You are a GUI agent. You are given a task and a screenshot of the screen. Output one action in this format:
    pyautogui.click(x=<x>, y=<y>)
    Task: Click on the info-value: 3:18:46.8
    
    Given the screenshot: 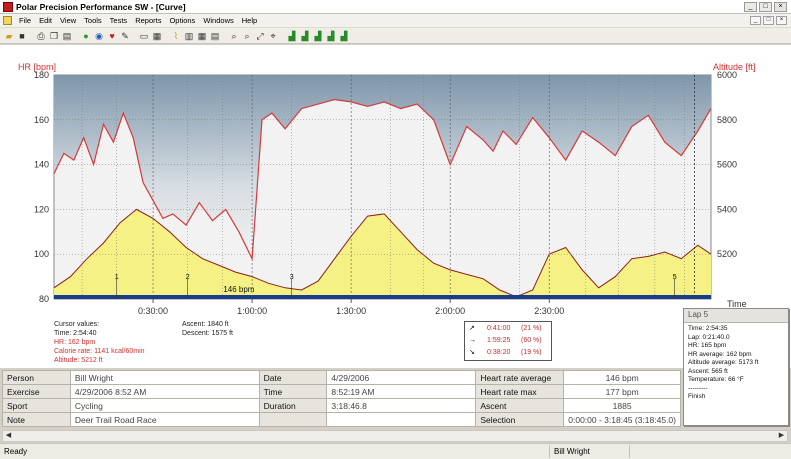 What is the action you would take?
    pyautogui.click(x=401, y=405)
    